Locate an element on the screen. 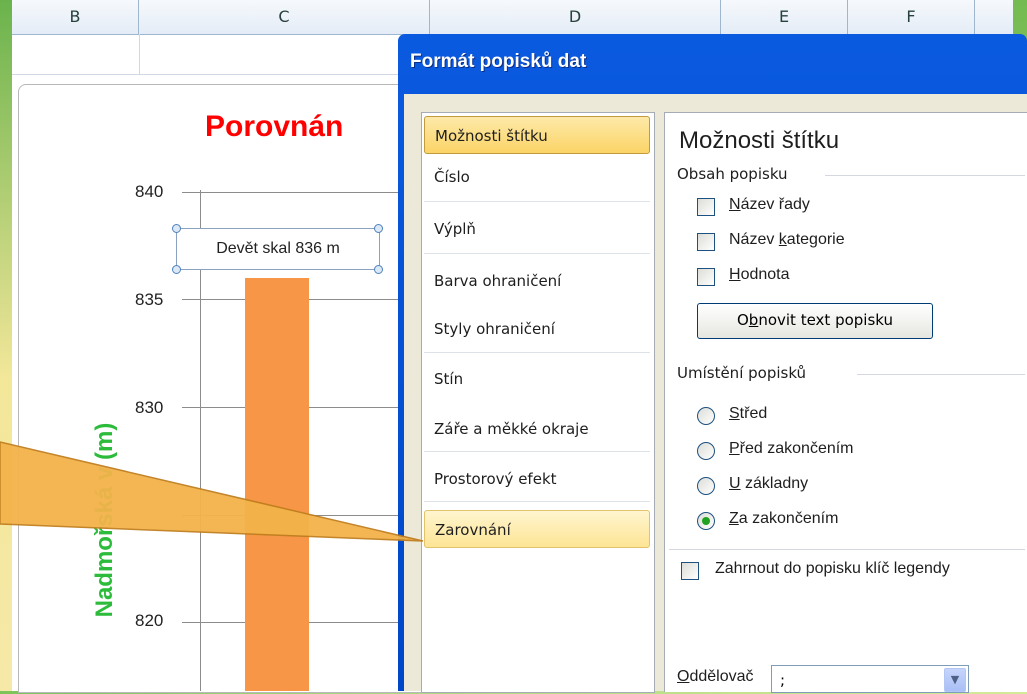 Image resolution: width=1027 pixels, height=694 pixels. callout-arrow-shape is located at coordinates (212, 491).